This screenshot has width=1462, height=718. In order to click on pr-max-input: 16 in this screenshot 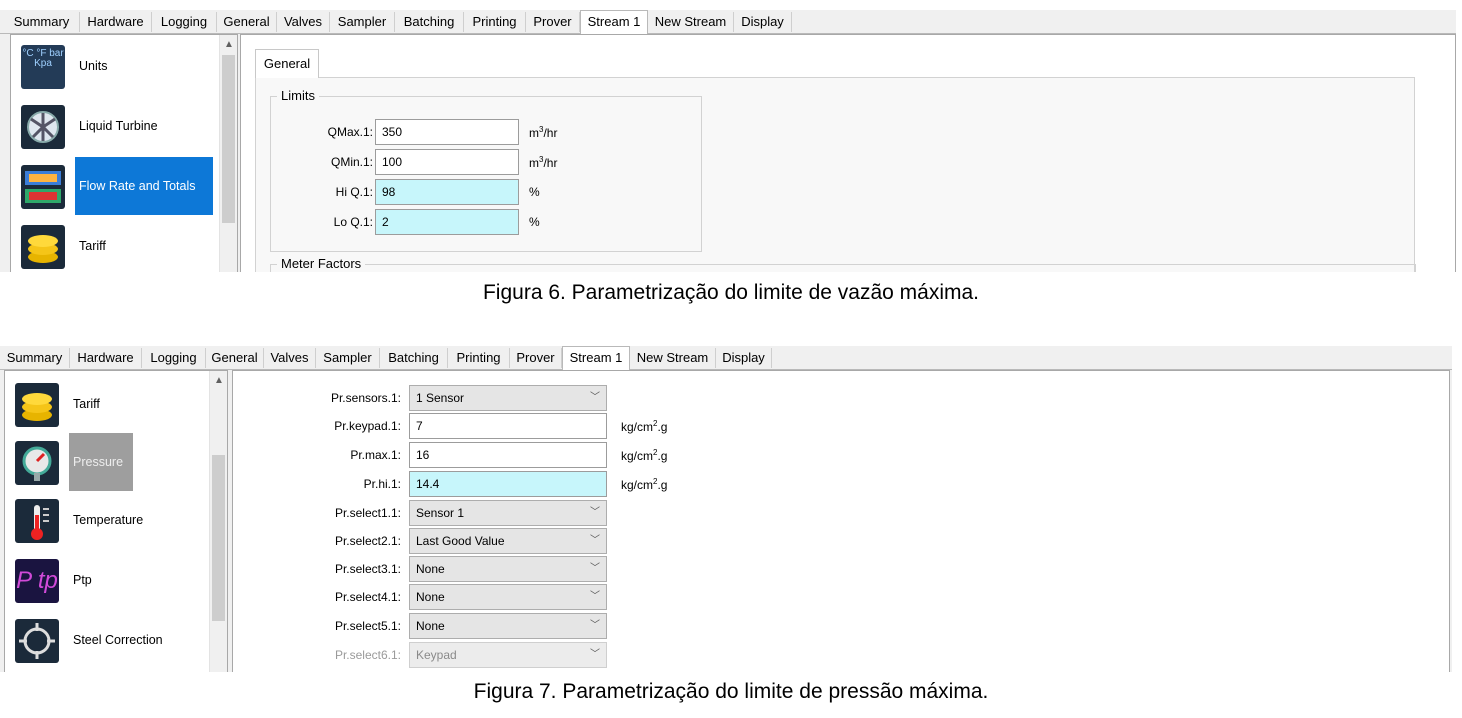, I will do `click(508, 455)`.